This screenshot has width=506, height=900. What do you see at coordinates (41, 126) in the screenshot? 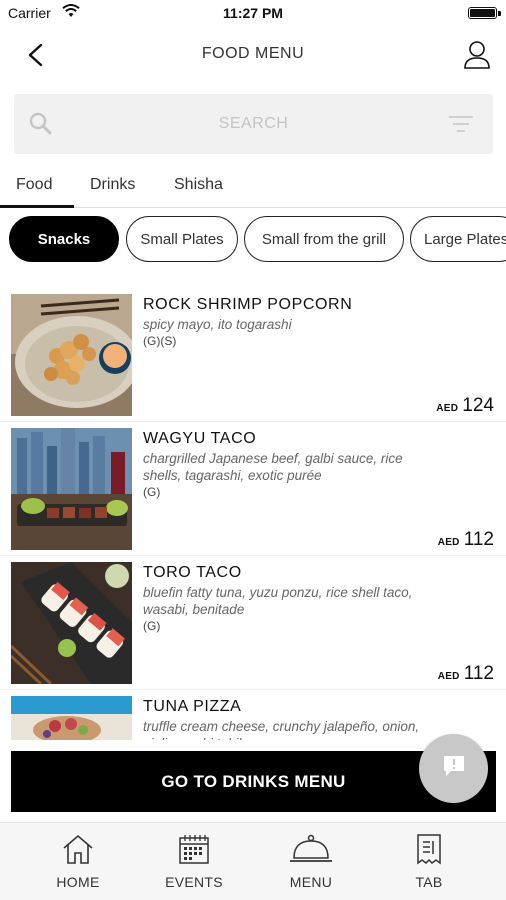
I see `search-icon` at bounding box center [41, 126].